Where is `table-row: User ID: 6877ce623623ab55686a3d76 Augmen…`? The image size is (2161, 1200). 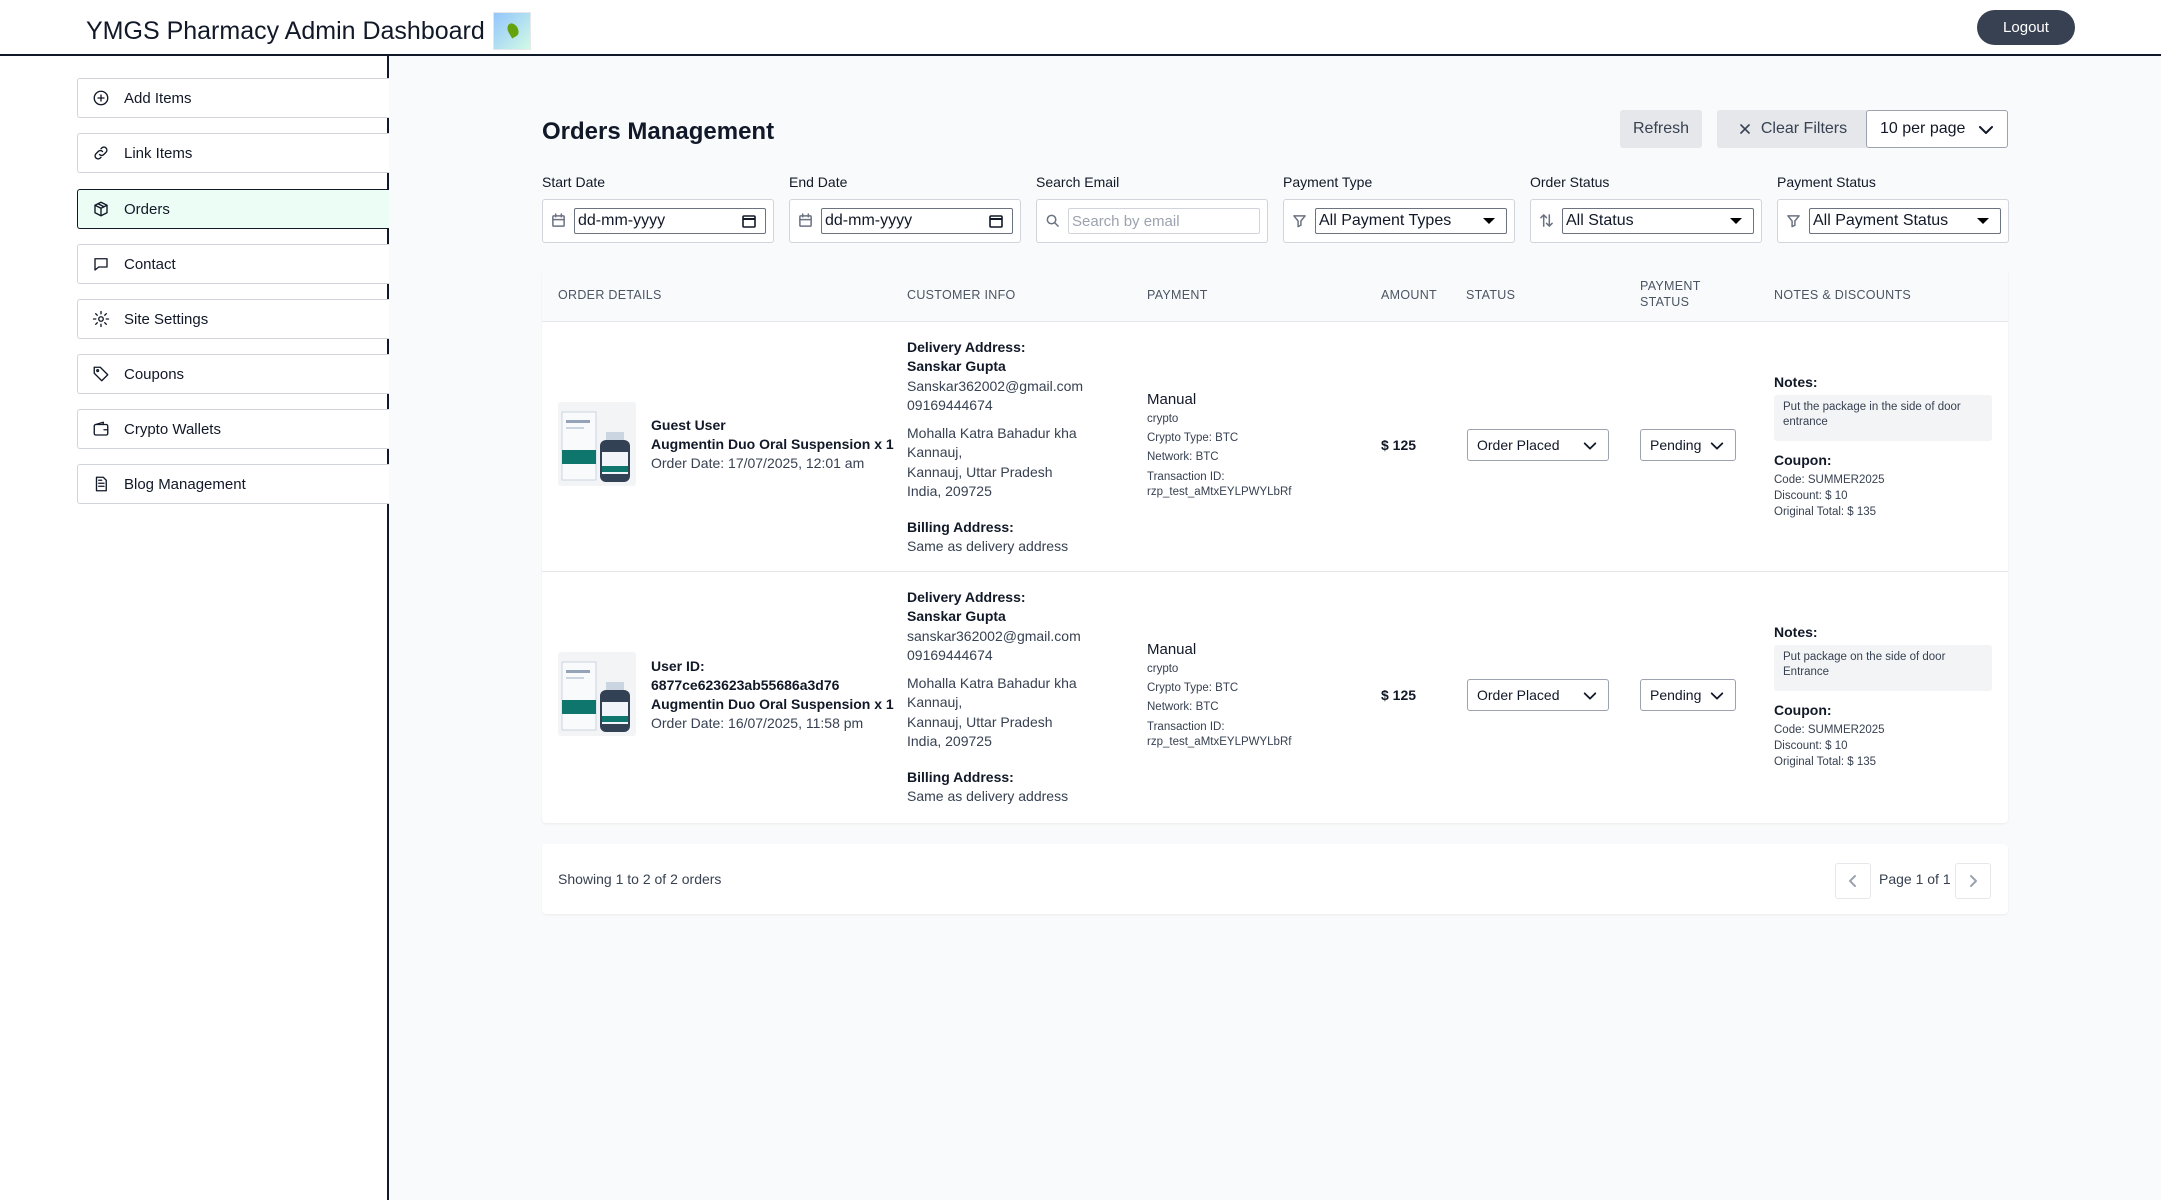 table-row: User ID: 6877ce623623ab55686a3d76 Augmen… is located at coordinates (1275, 697).